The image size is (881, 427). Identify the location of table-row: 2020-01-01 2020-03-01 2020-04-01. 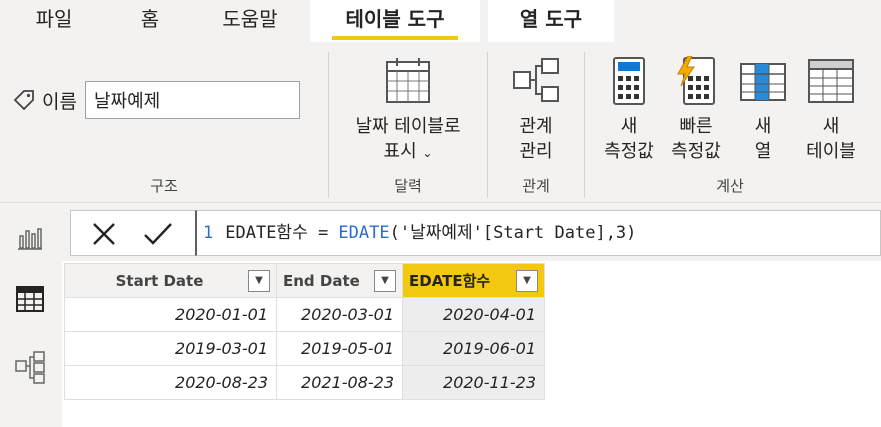
(304, 314).